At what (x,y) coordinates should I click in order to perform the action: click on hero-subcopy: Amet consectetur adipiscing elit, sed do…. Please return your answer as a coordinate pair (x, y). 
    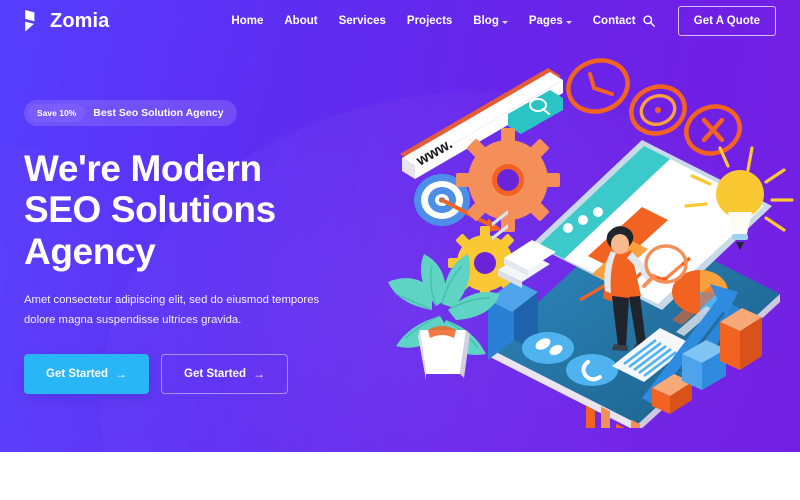
    Looking at the image, I should click on (172, 310).